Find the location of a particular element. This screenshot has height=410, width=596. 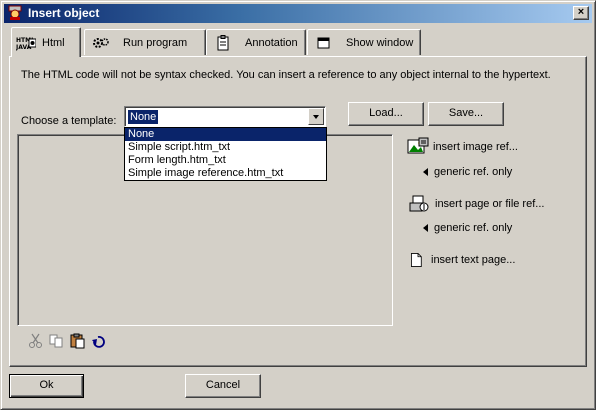

cut-icon is located at coordinates (35, 341).